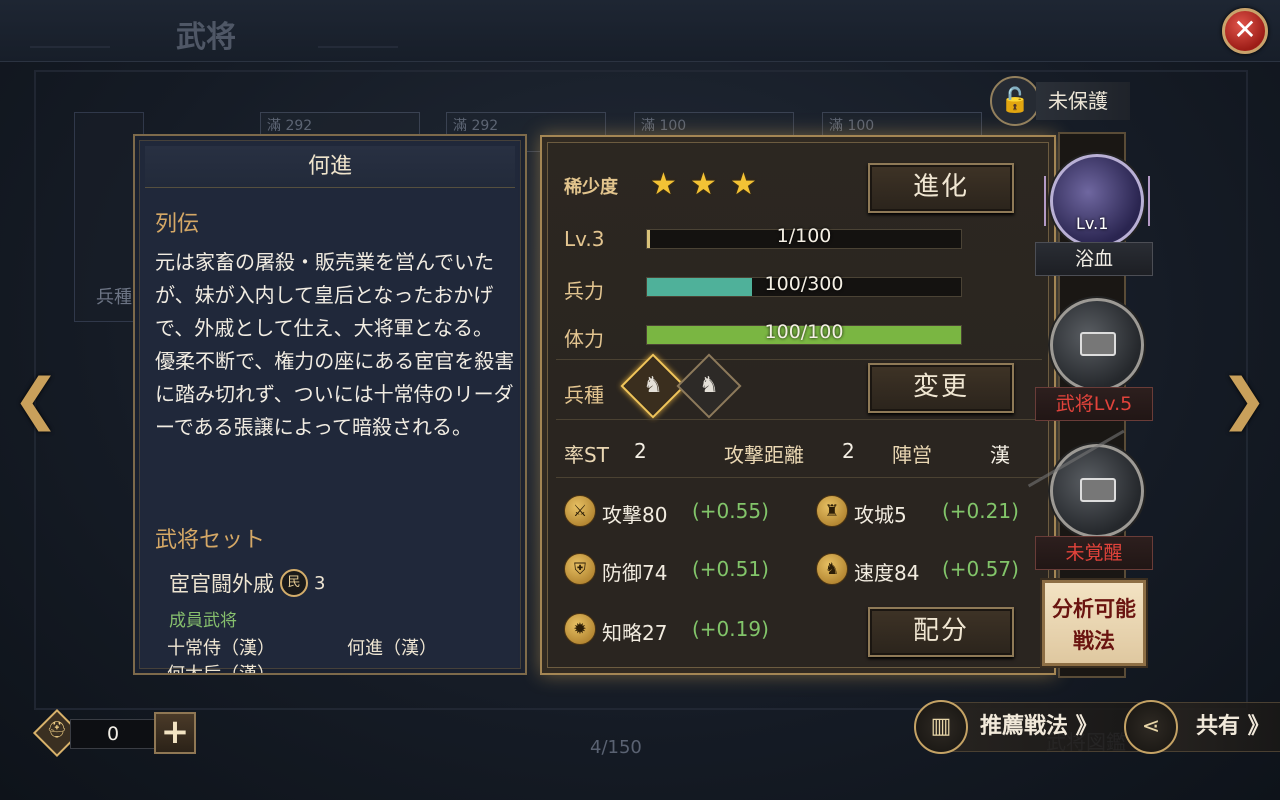 This screenshot has width=1280, height=800. I want to click on stamina-label: 体力, so click(584, 339).